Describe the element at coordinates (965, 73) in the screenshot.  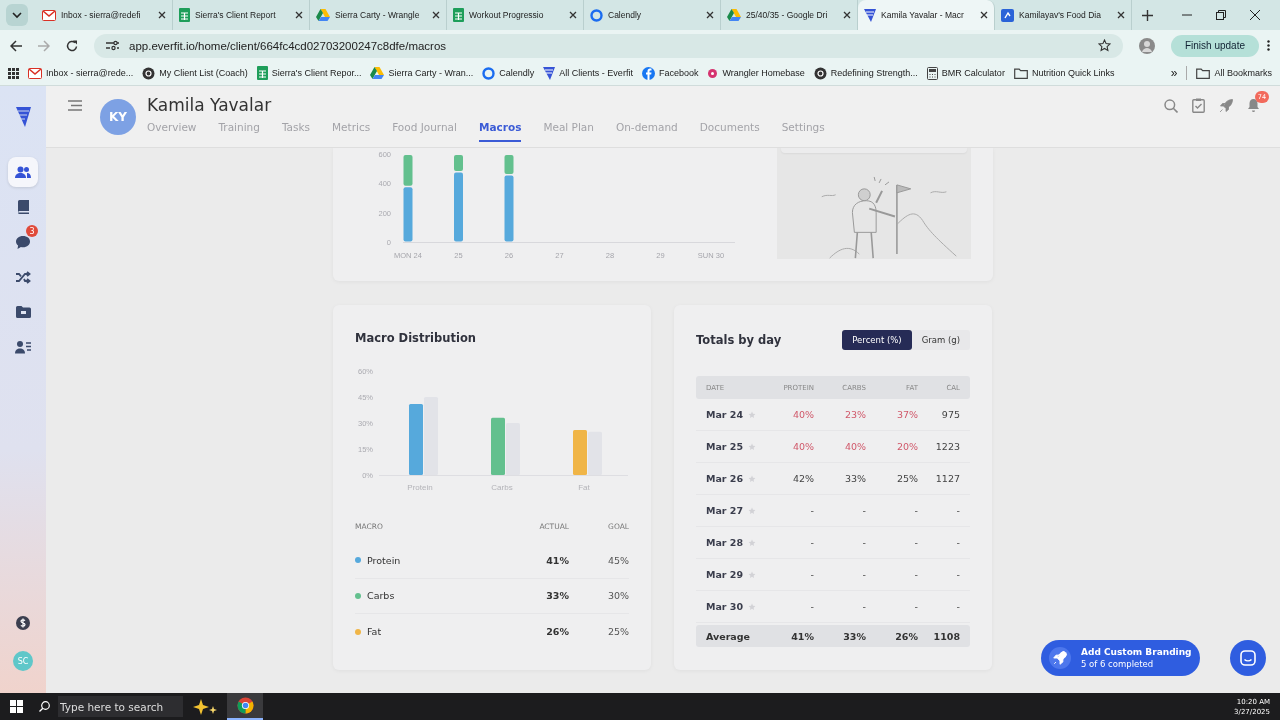
I see `bookmark: BMR Calculator` at that location.